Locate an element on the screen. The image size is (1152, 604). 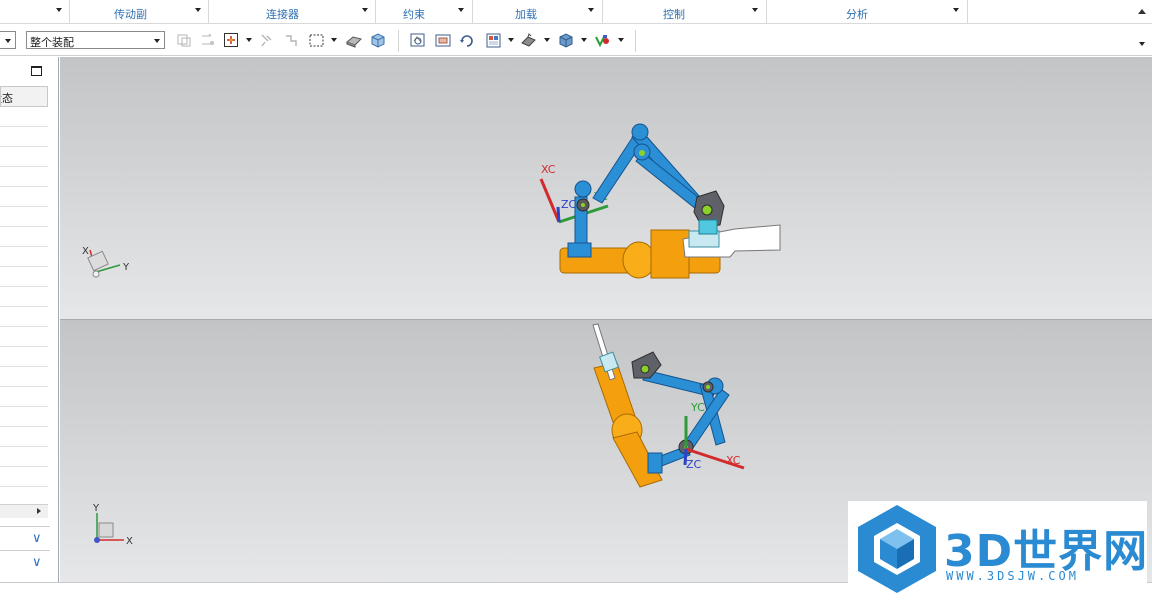
ribbon-group-loads: 加载 is located at coordinates (538, 12).